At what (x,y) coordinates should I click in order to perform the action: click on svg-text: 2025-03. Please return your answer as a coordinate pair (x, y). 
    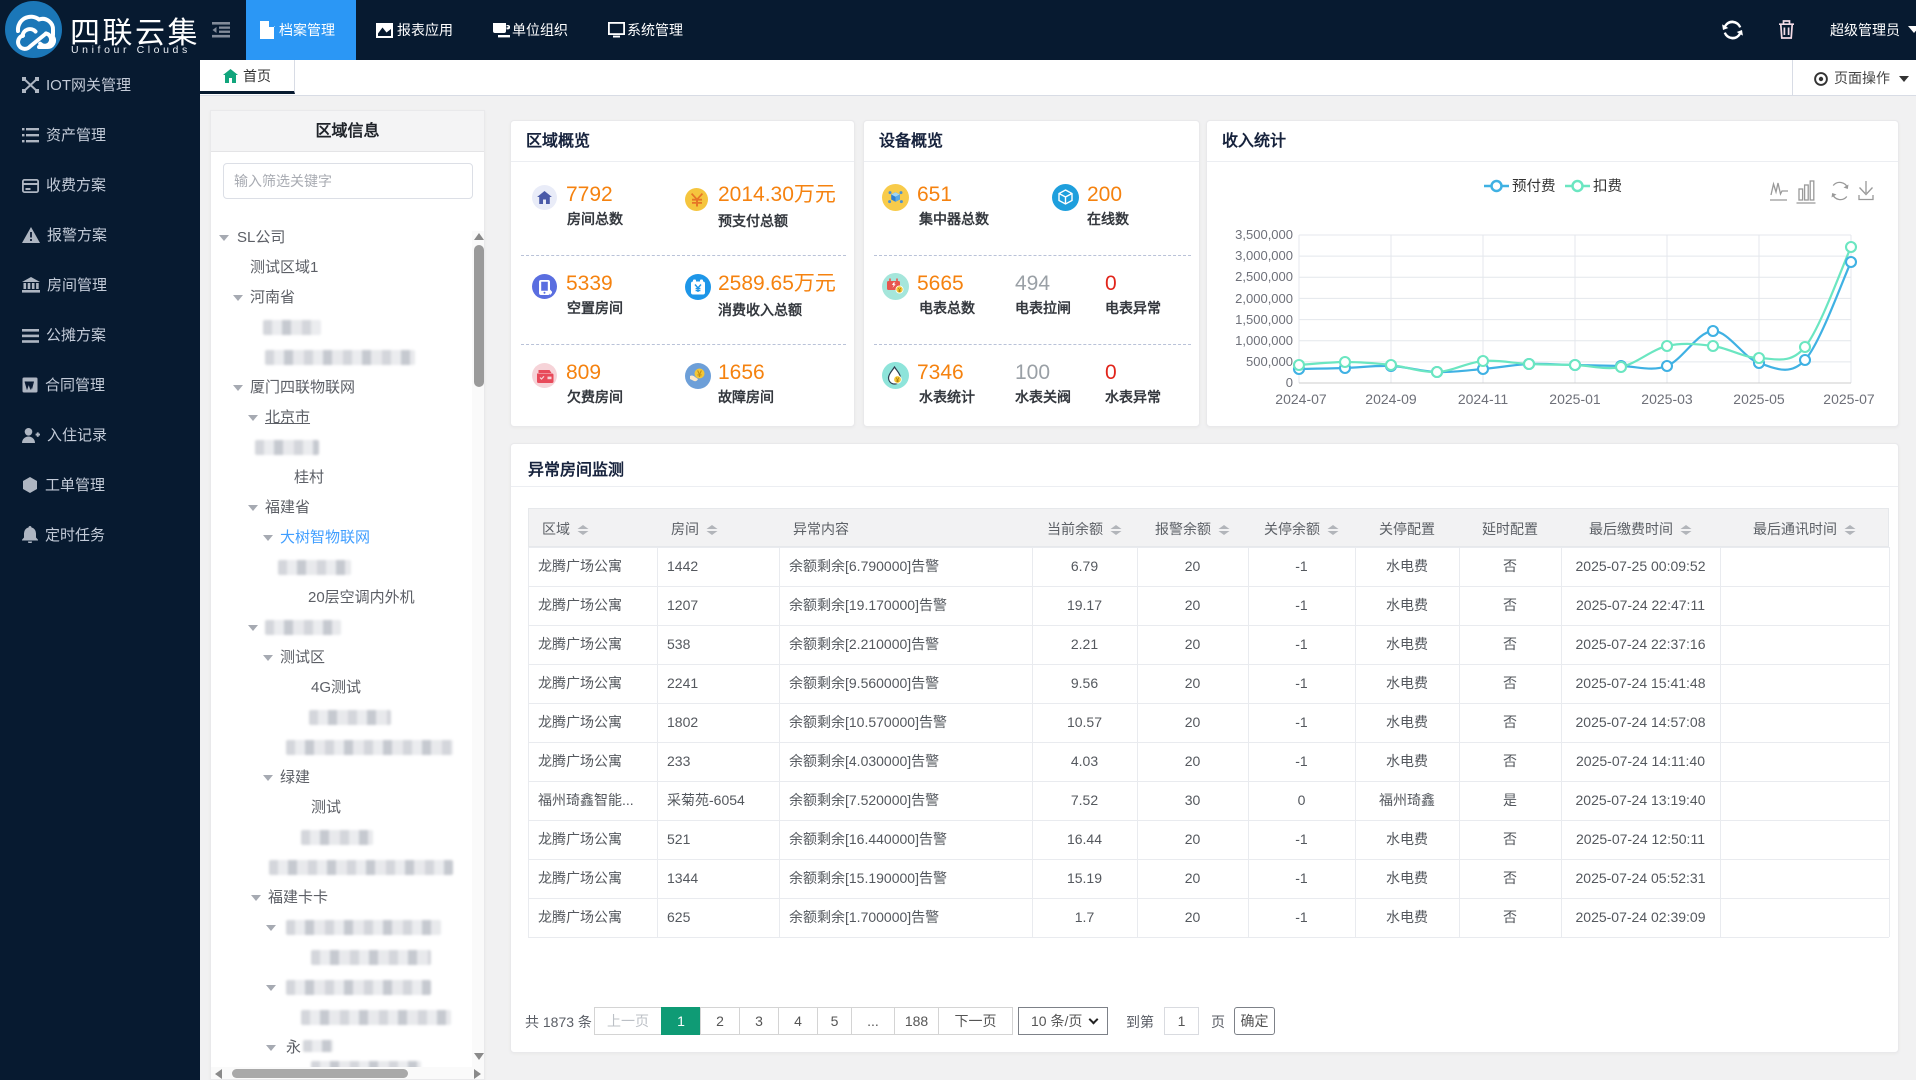
    Looking at the image, I should click on (1667, 399).